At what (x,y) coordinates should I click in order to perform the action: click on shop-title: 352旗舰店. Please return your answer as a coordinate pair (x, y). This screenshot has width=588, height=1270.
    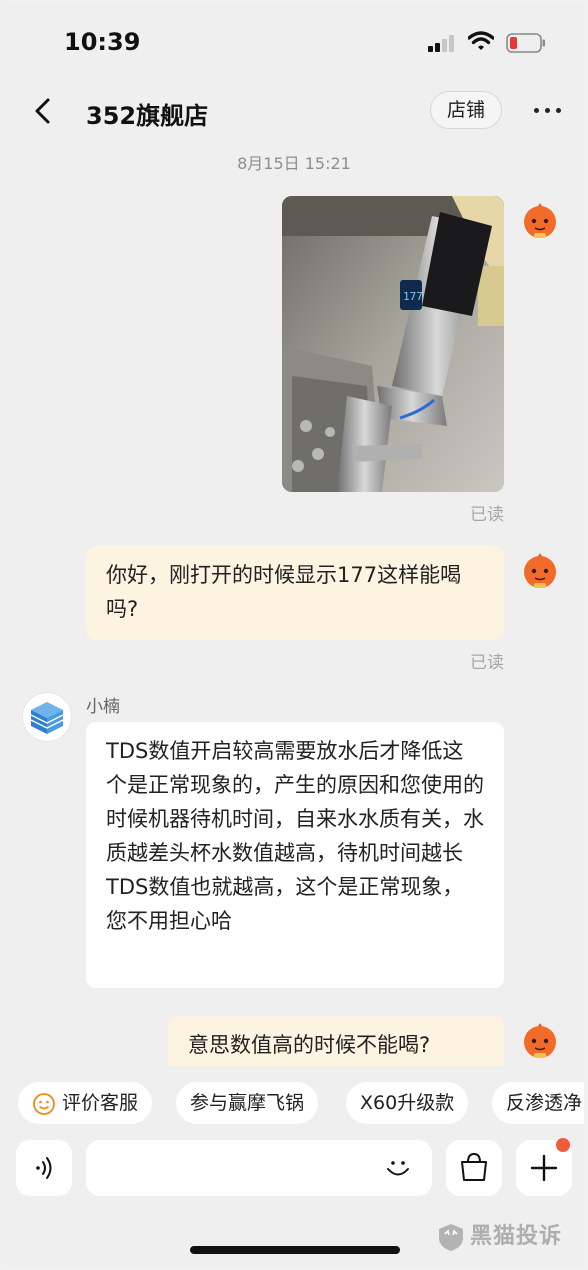
    Looking at the image, I should click on (147, 116).